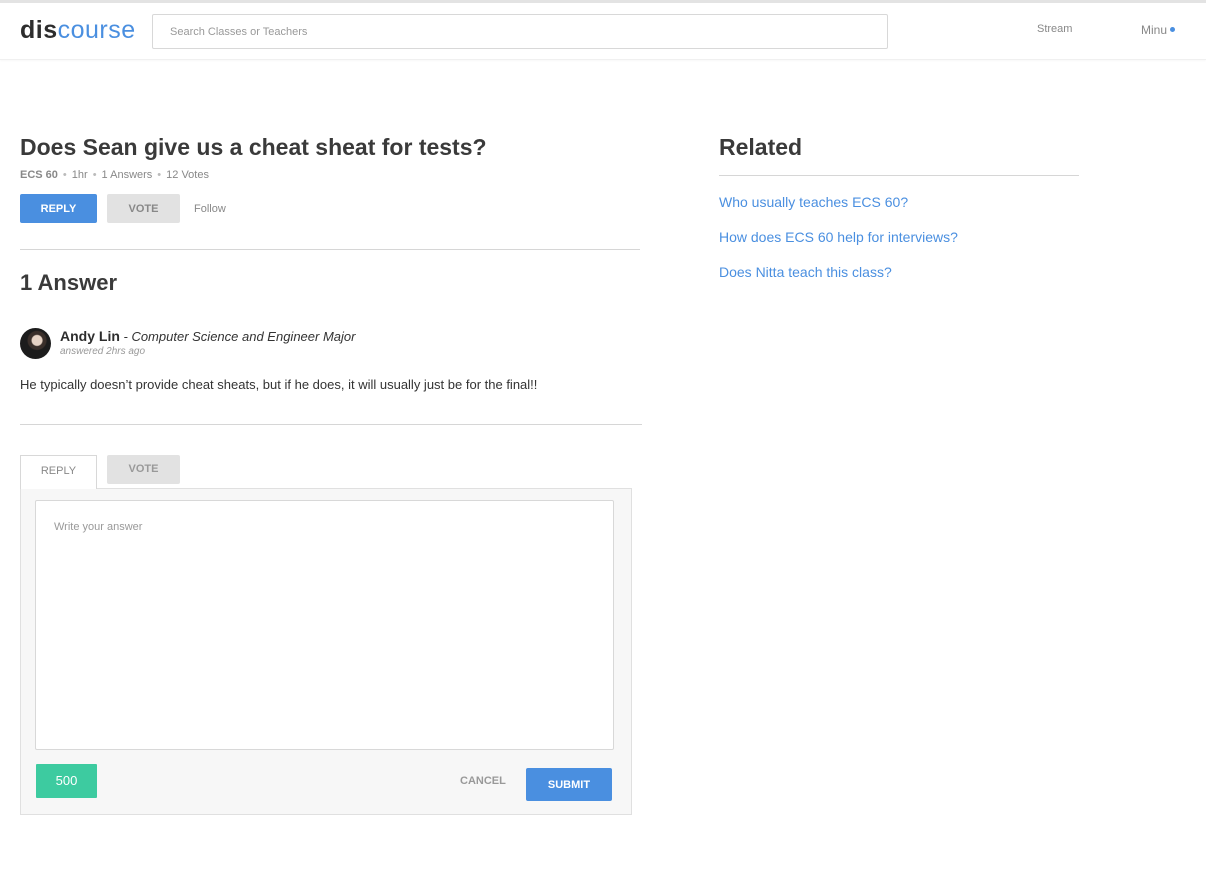 The width and height of the screenshot is (1206, 888). What do you see at coordinates (69, 282) in the screenshot?
I see `answers-heading: 1 Answer` at bounding box center [69, 282].